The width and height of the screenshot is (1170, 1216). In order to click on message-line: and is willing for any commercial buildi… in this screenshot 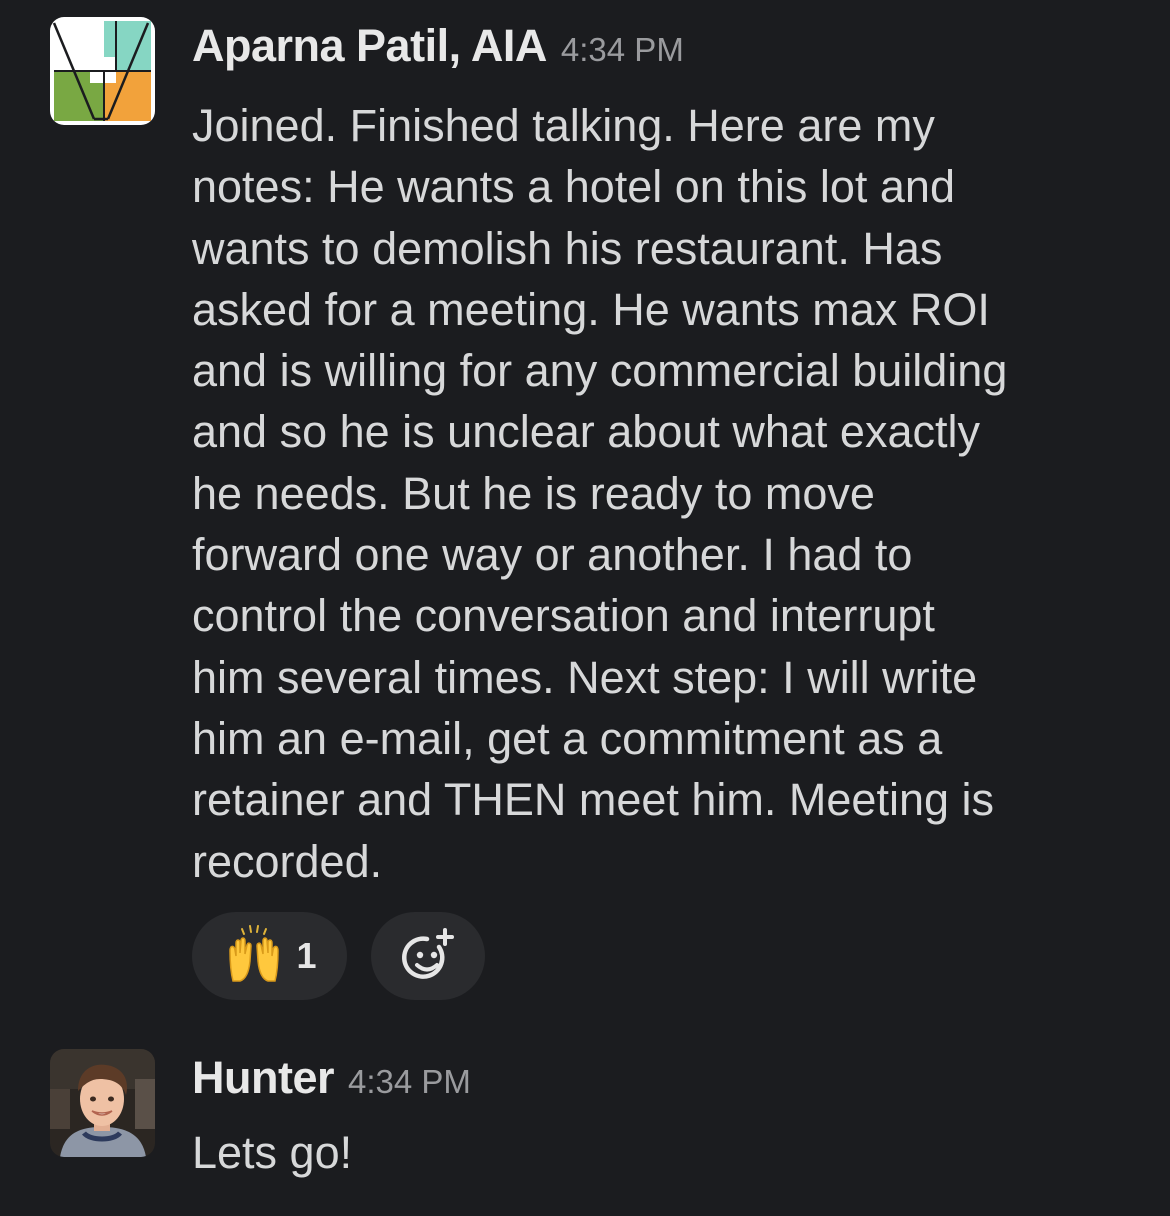, I will do `click(600, 371)`.